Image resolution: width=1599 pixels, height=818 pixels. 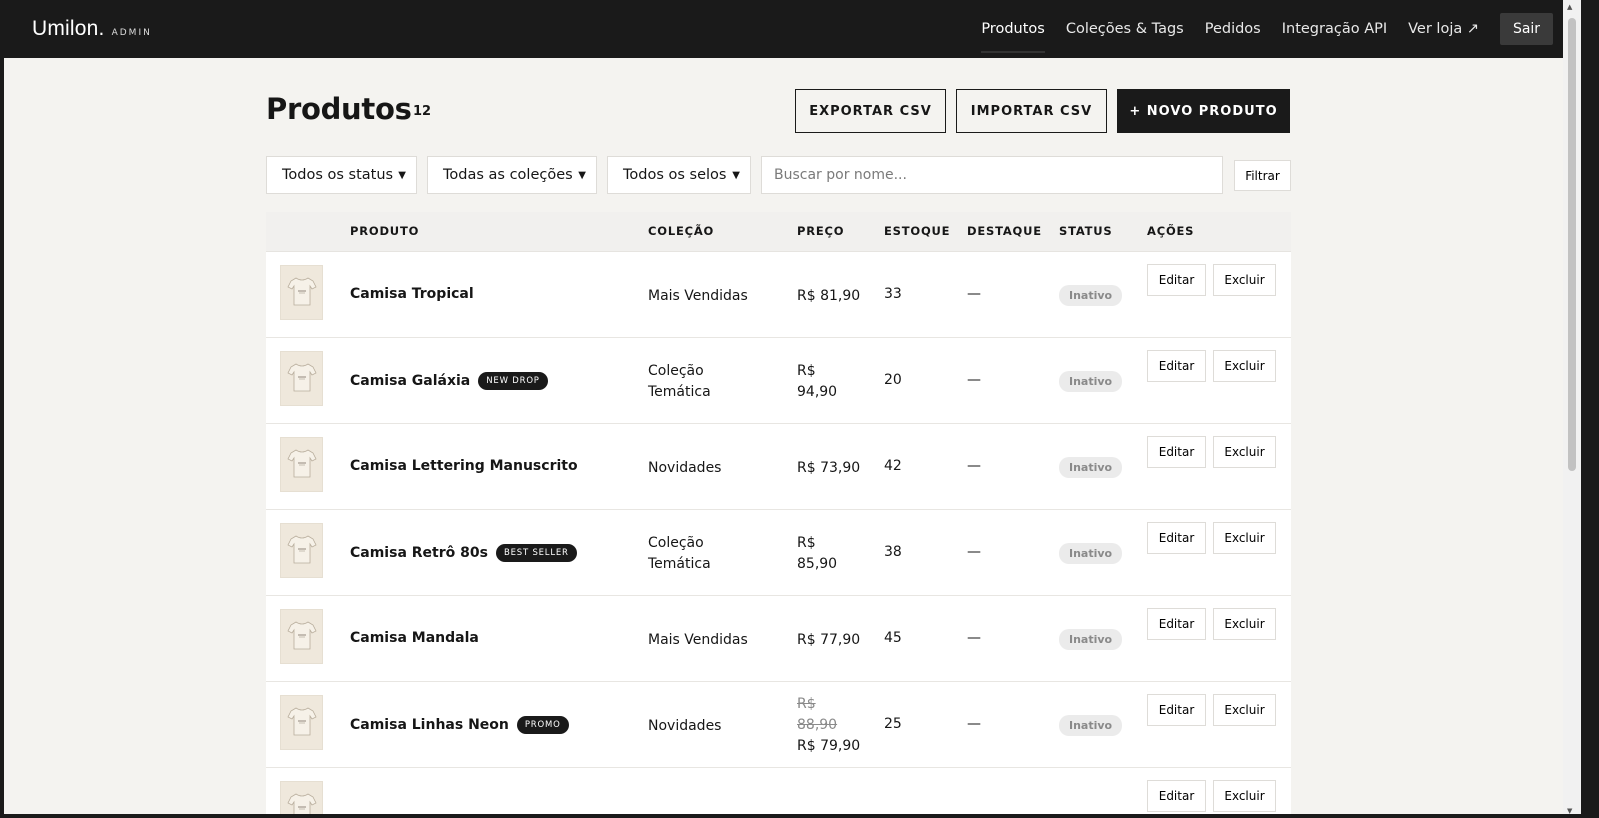 I want to click on stock-cell: 25, so click(x=893, y=724).